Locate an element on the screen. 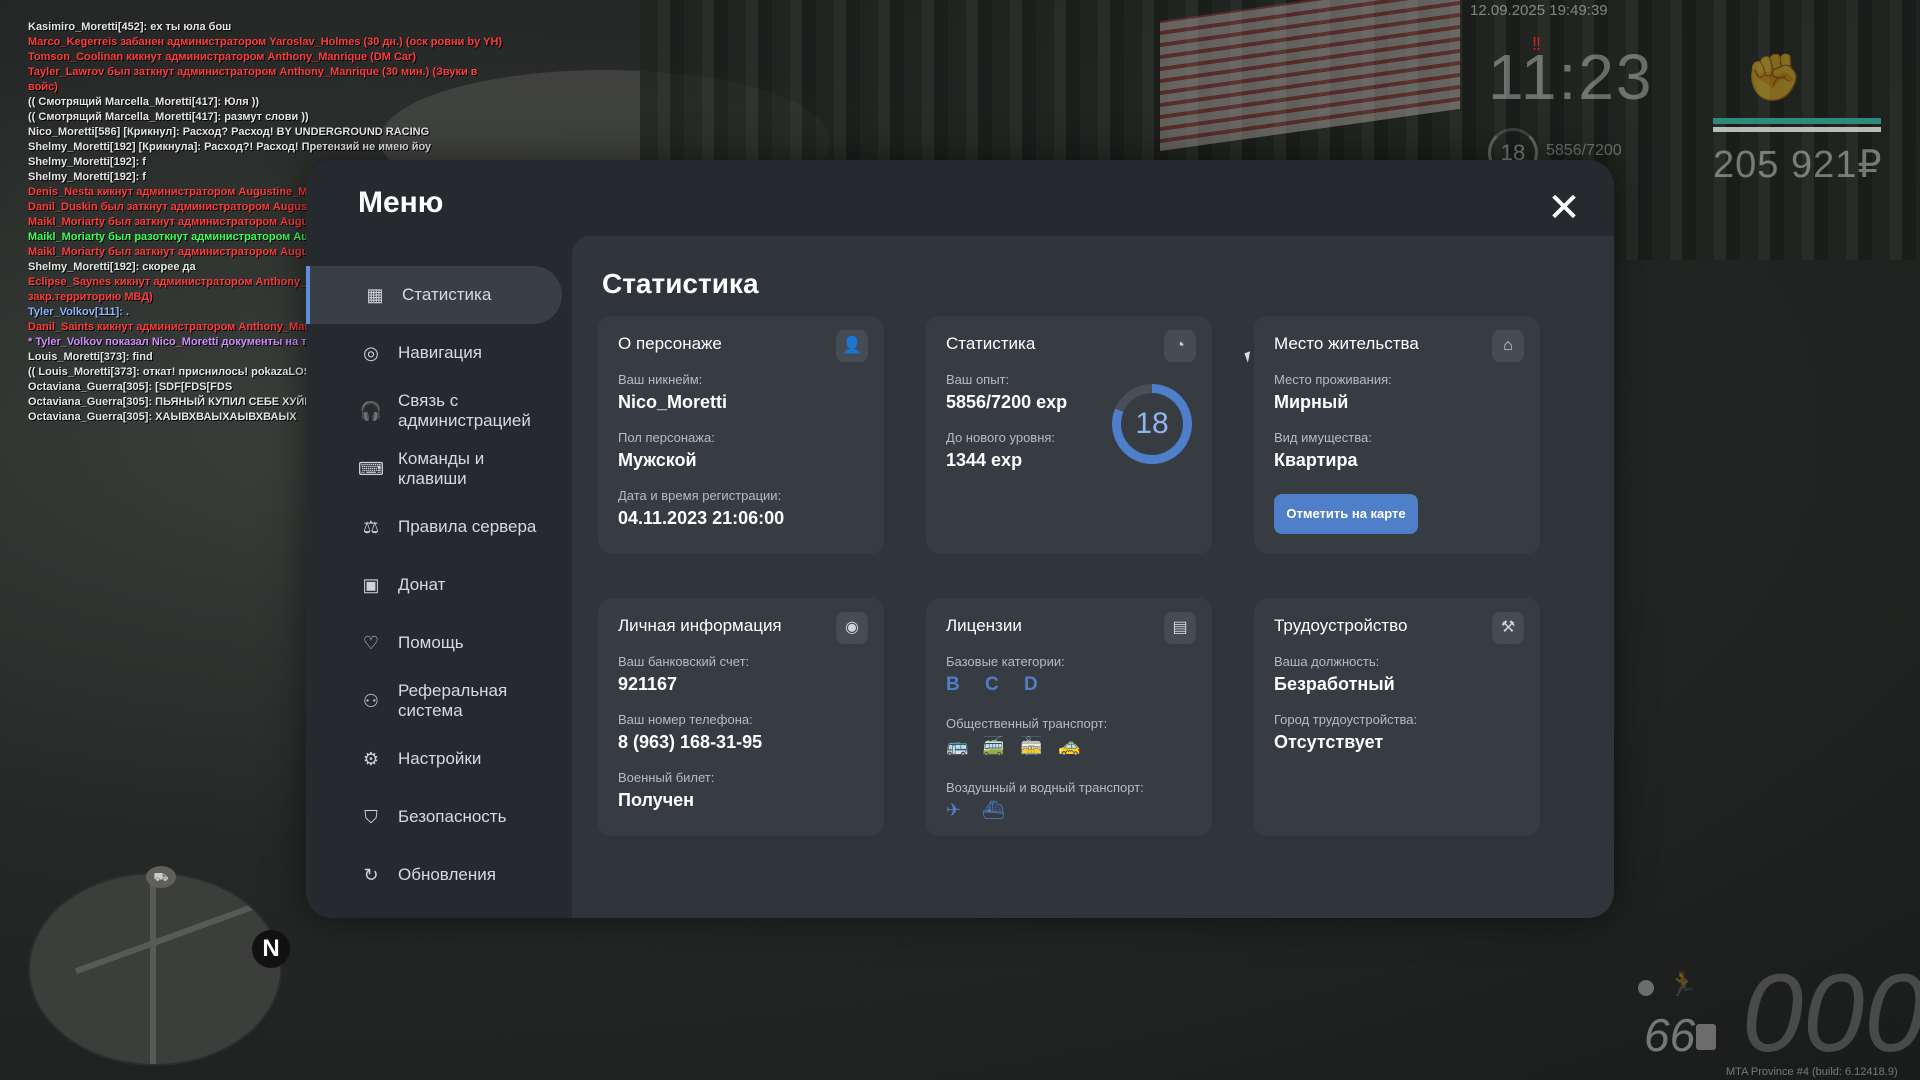  gender-value: Мужской is located at coordinates (657, 460).